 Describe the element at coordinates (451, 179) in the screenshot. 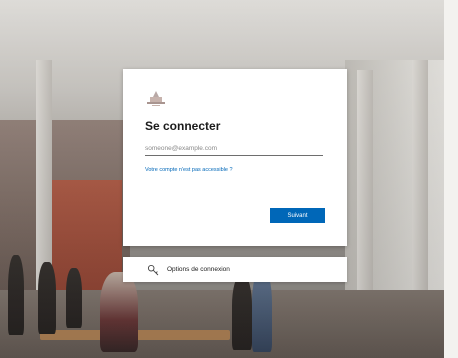

I see `background-edge` at that location.